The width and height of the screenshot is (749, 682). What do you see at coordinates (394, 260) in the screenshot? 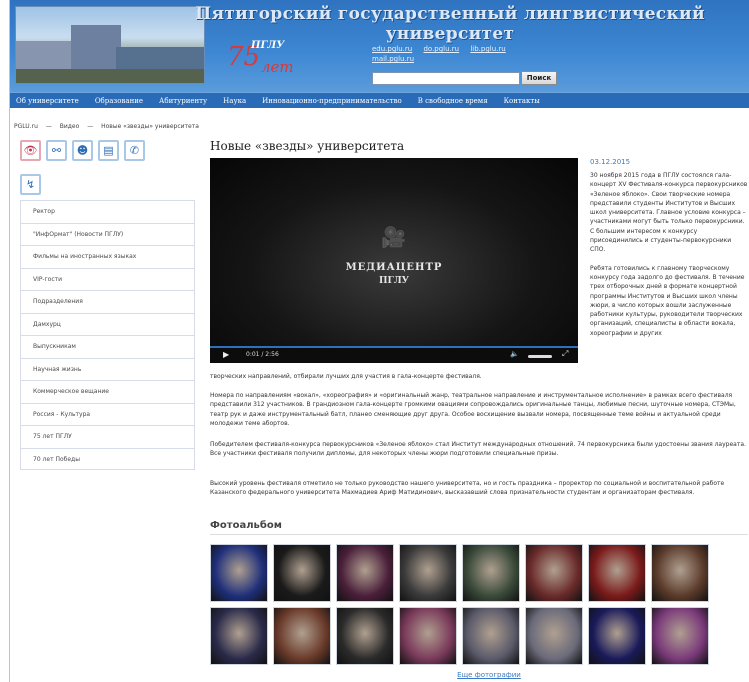
I see `video-player: 🎥 МЕДИАЦЕНТР ПГЛУ ▶ 0:01 / 2:56 🔈 ⤢` at bounding box center [394, 260].